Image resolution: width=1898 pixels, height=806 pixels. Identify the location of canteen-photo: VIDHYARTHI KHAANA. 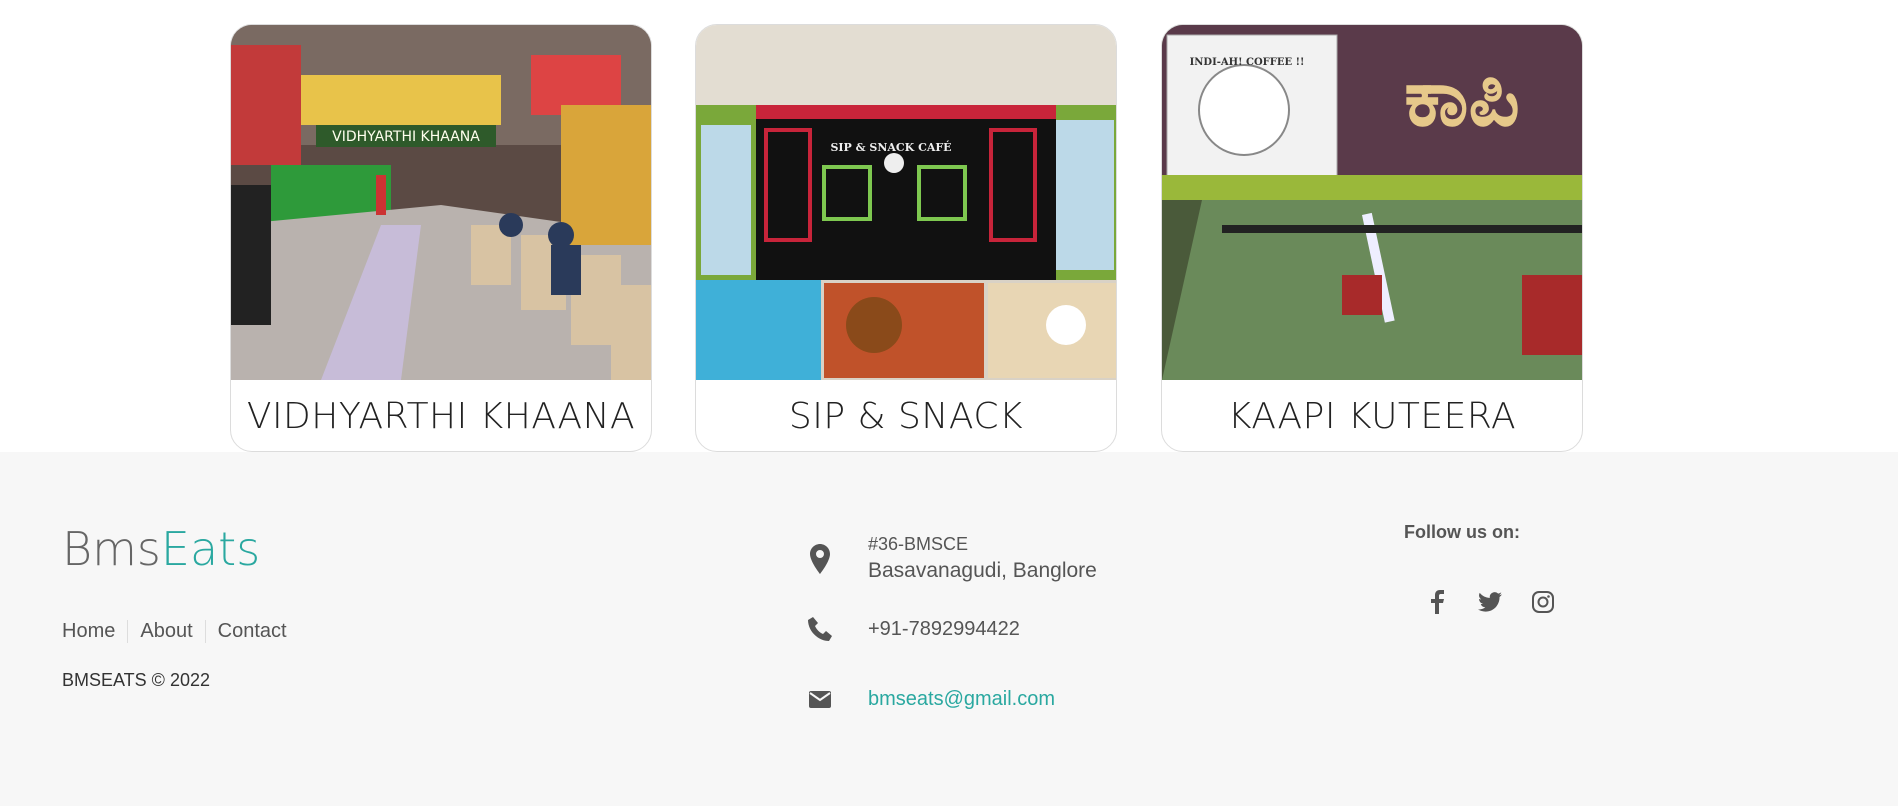
(441, 202).